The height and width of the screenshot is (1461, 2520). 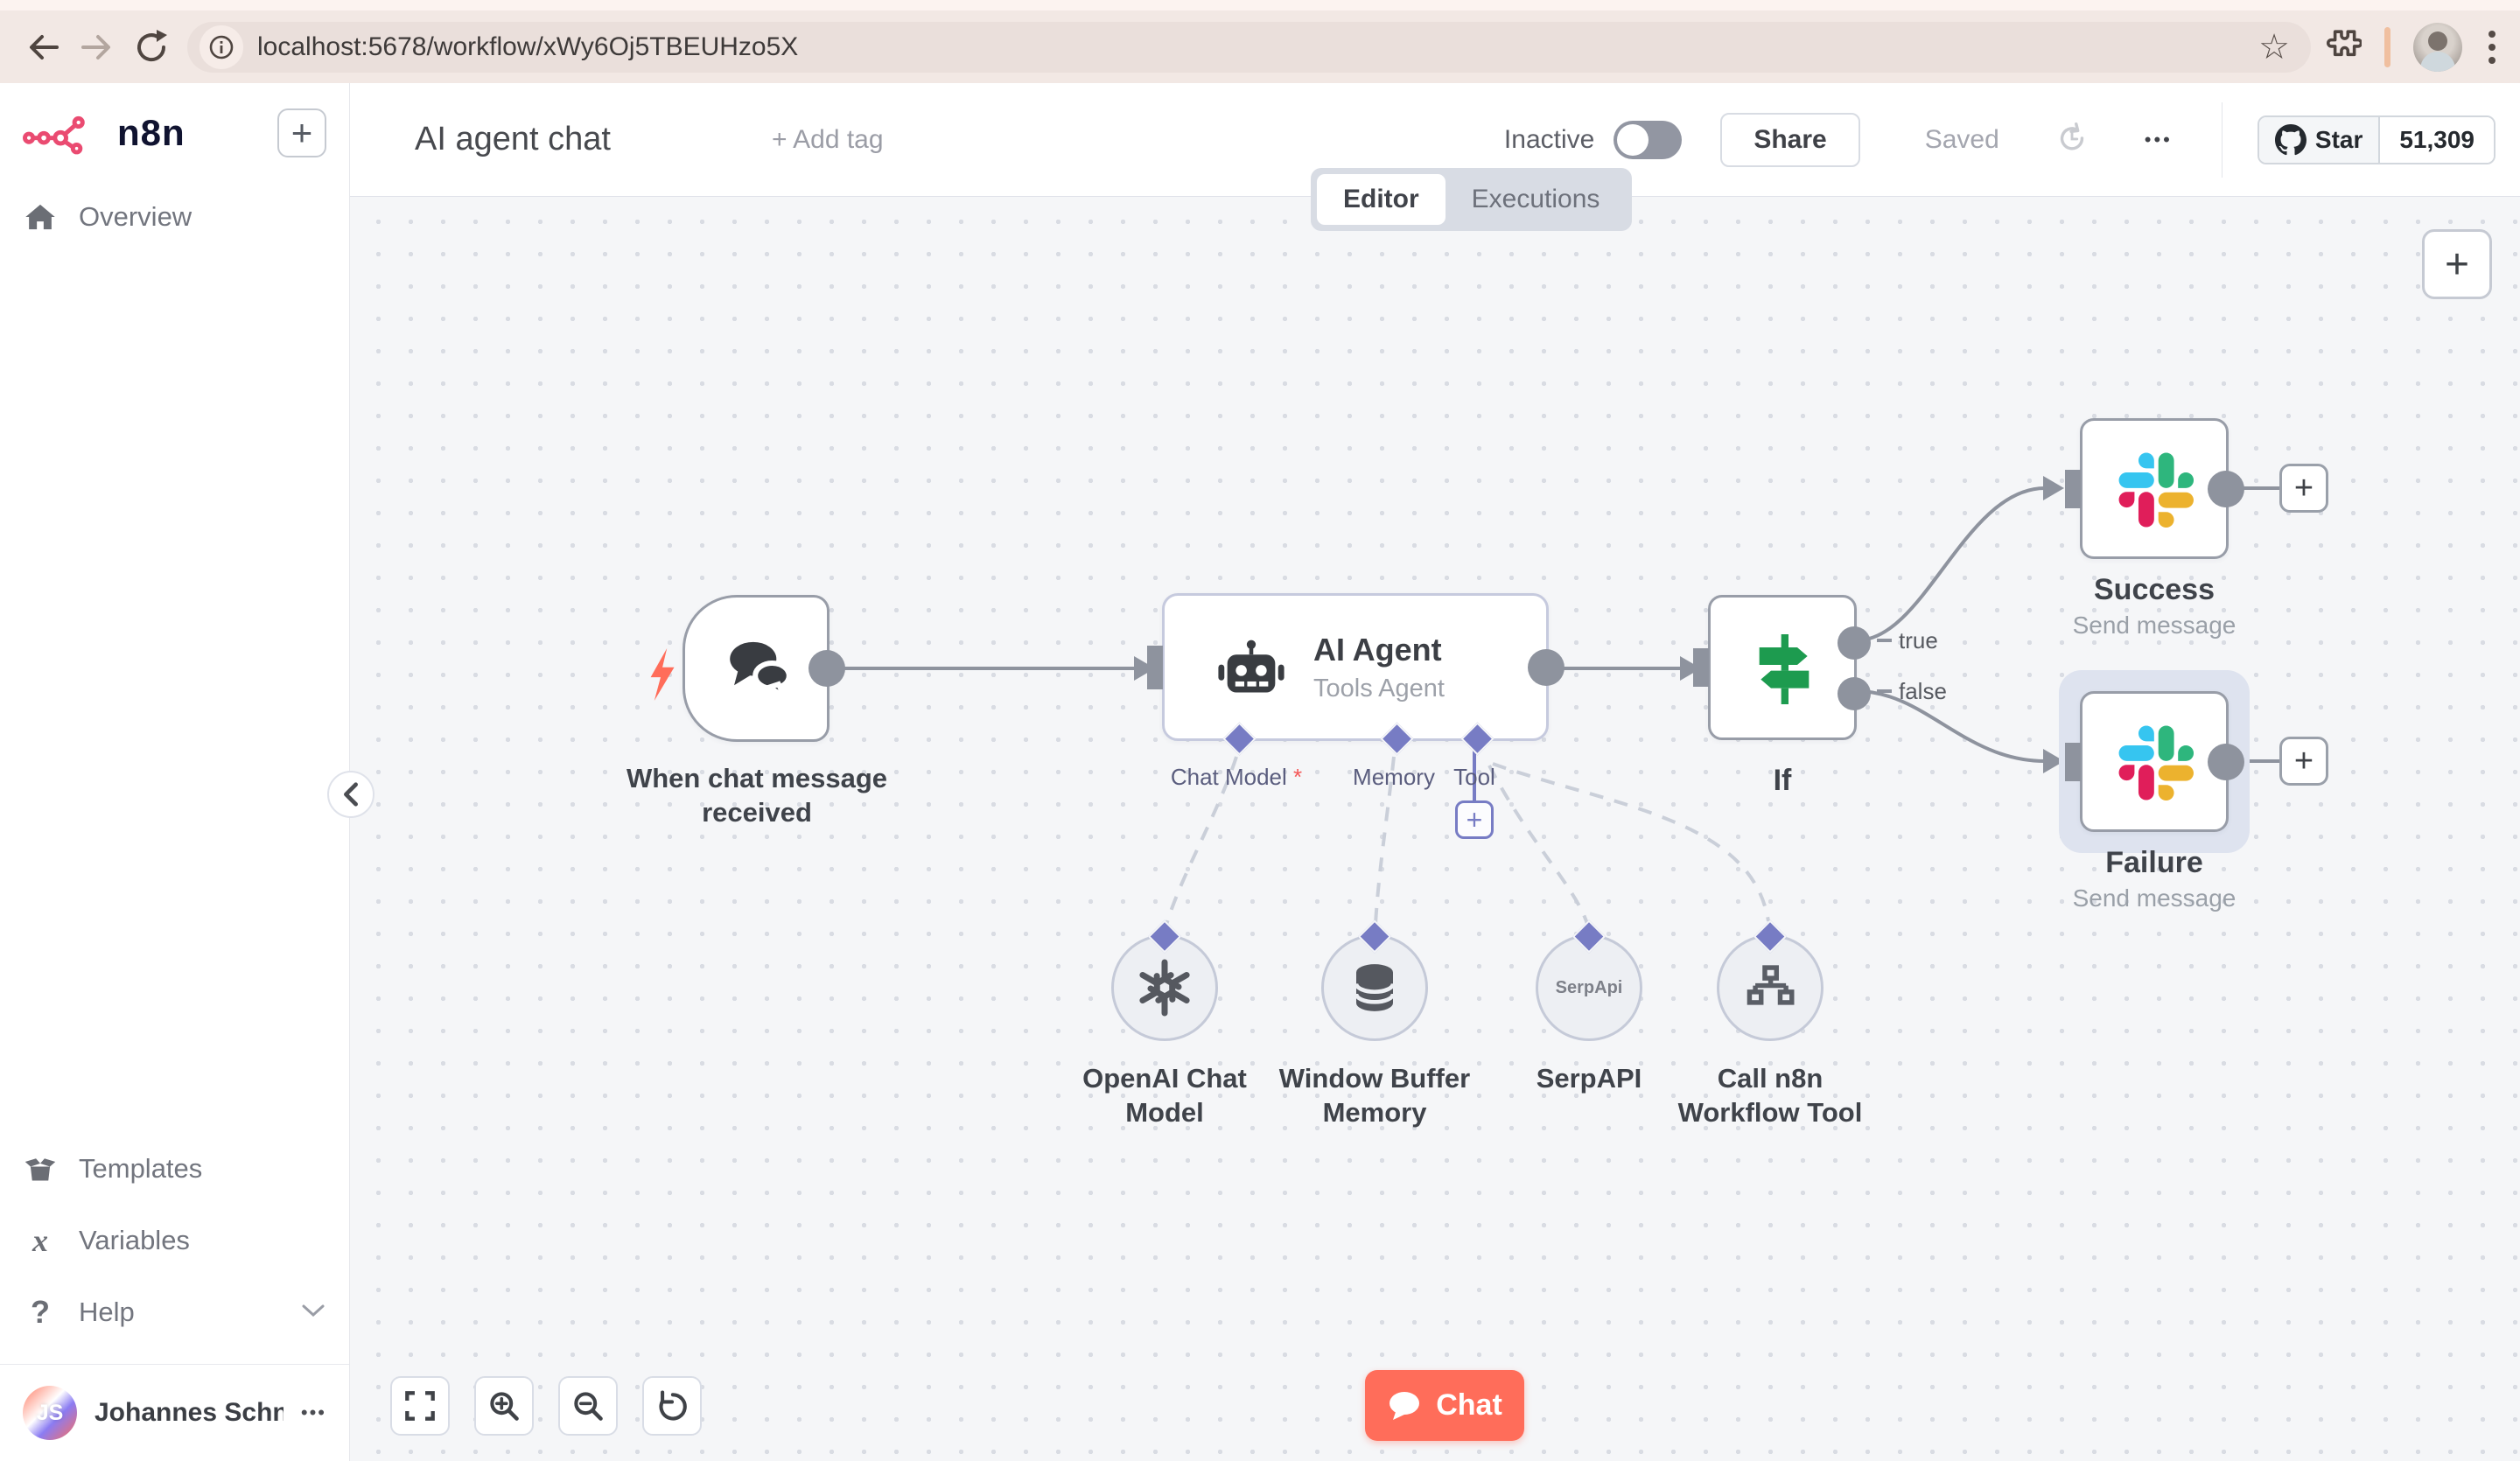 What do you see at coordinates (2437, 139) in the screenshot?
I see `github-star-count: 51,309` at bounding box center [2437, 139].